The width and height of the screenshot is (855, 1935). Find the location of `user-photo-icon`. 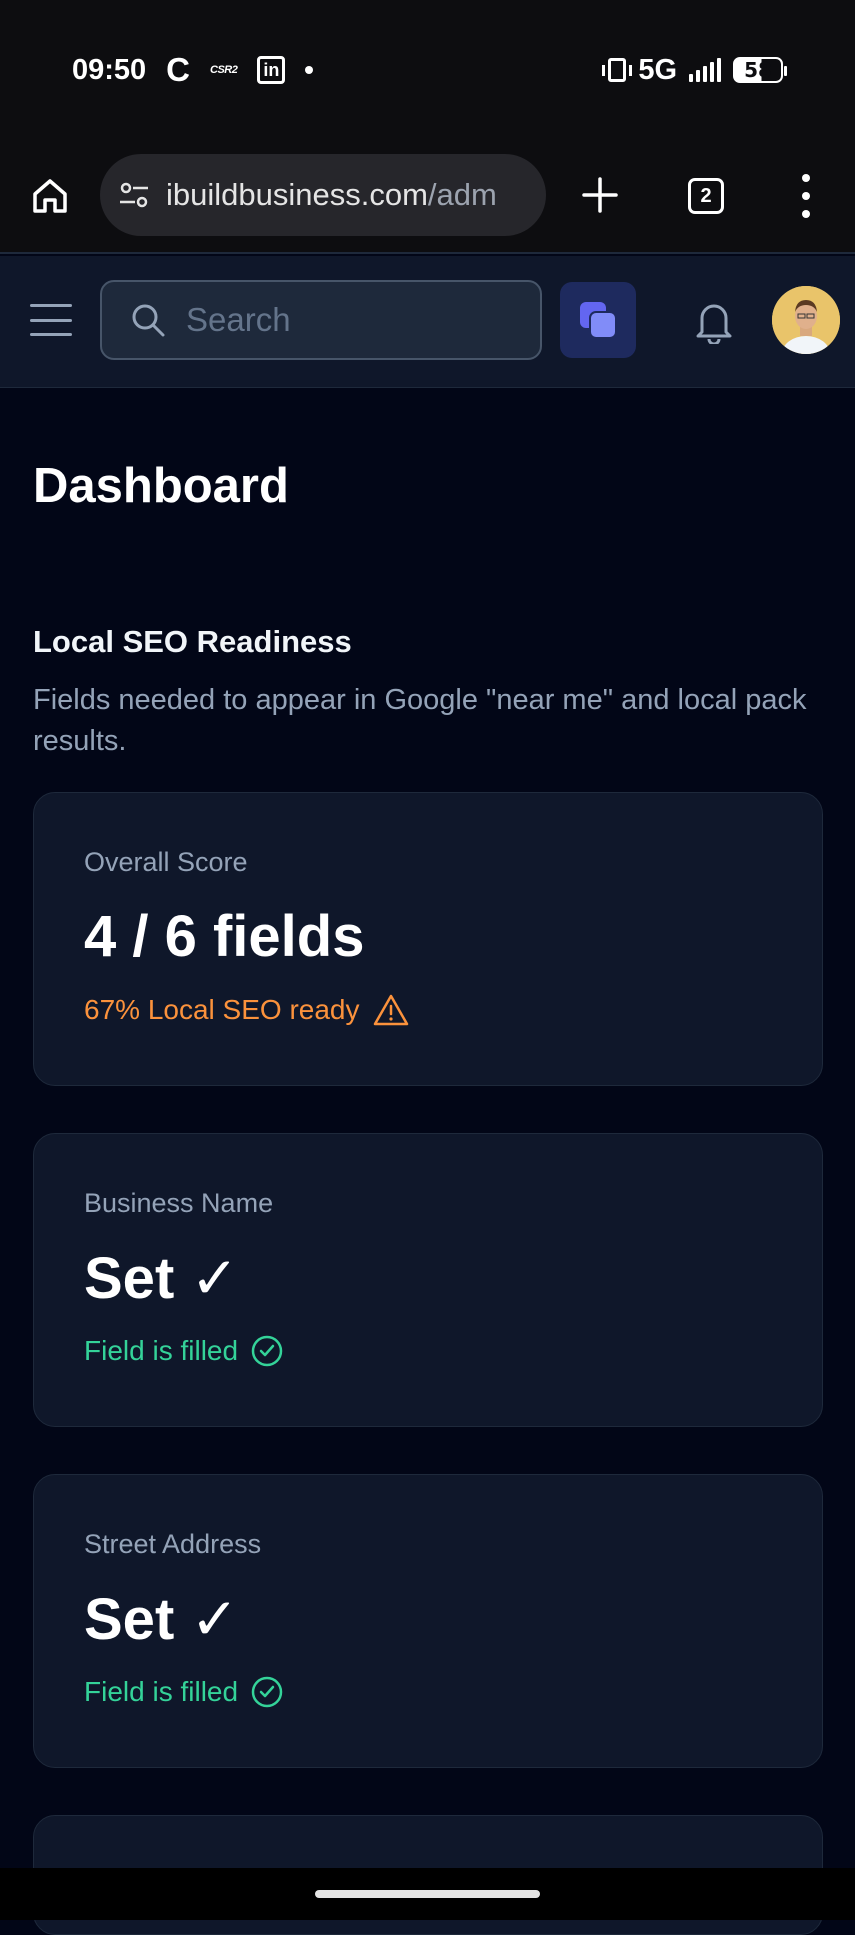

user-photo-icon is located at coordinates (806, 320).